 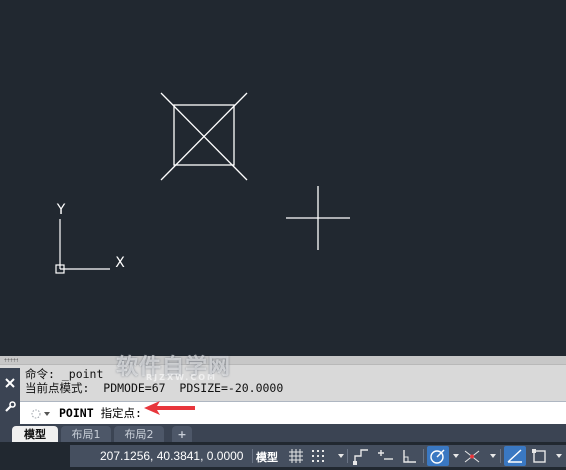 What do you see at coordinates (540, 458) in the screenshot?
I see `object-snap-icon` at bounding box center [540, 458].